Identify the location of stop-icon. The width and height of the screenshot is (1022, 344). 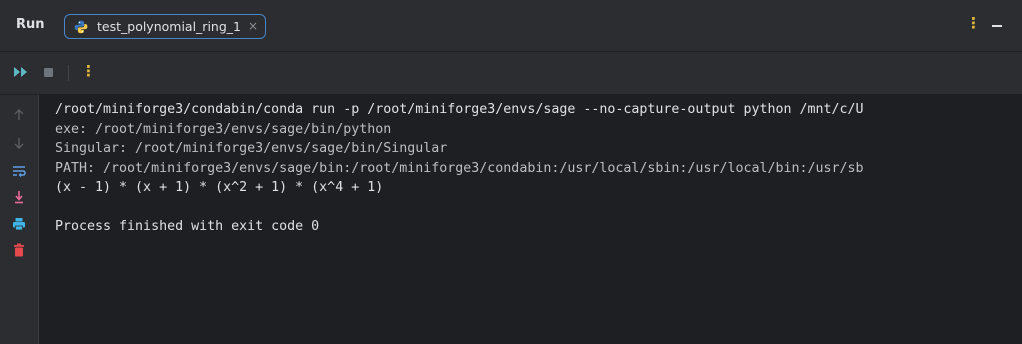
(48, 72).